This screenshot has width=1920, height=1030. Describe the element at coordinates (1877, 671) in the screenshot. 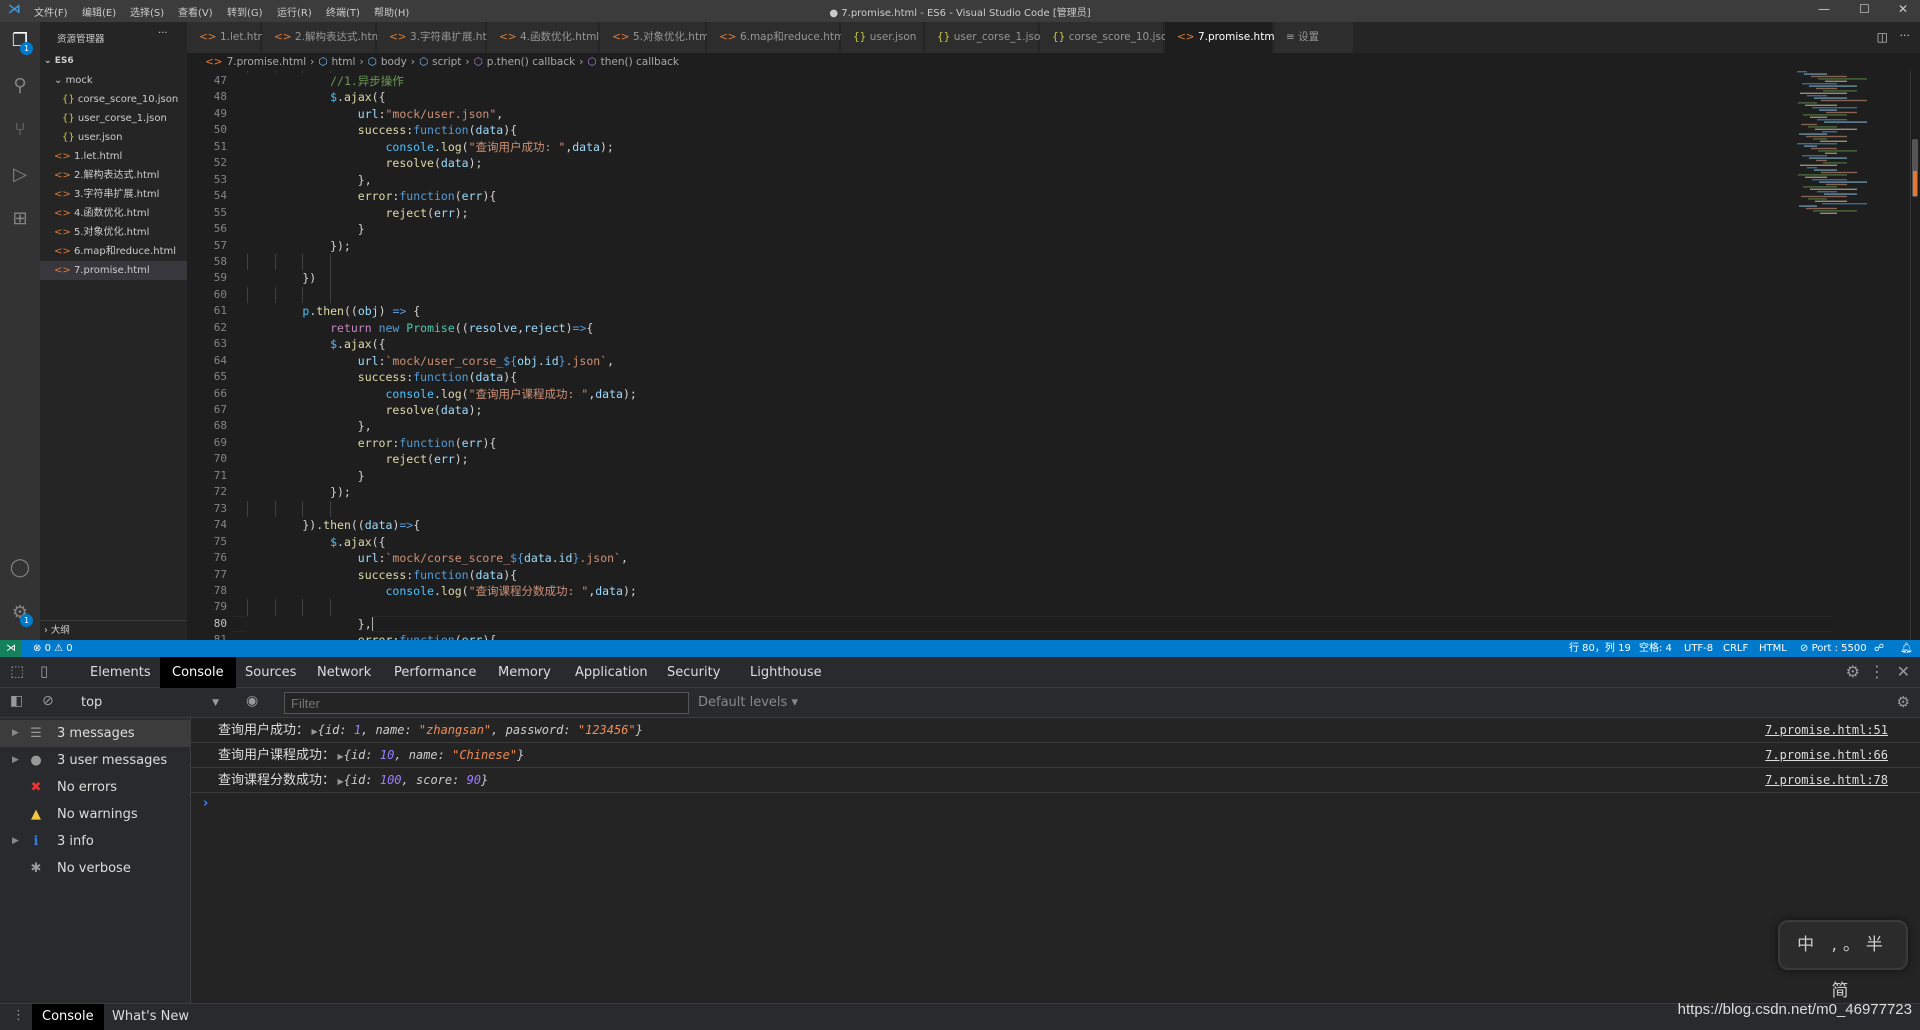

I see `devtools-menu-icon: ⋮` at that location.